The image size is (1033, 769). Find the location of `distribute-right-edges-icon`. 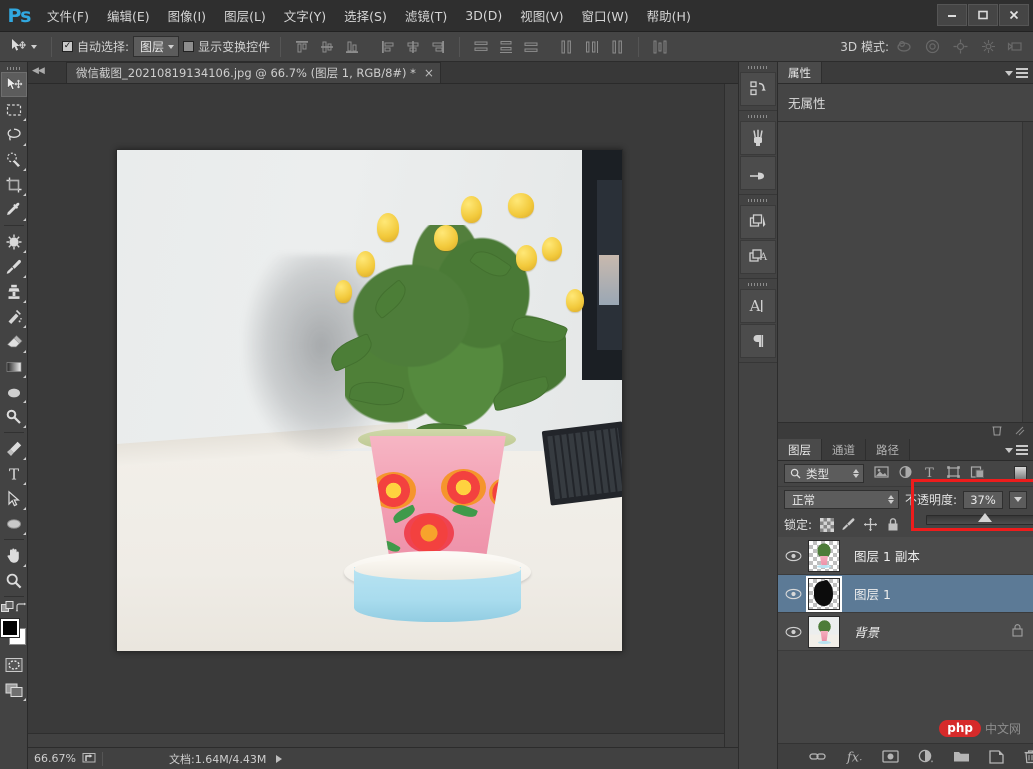

distribute-right-edges-icon is located at coordinates (617, 47).